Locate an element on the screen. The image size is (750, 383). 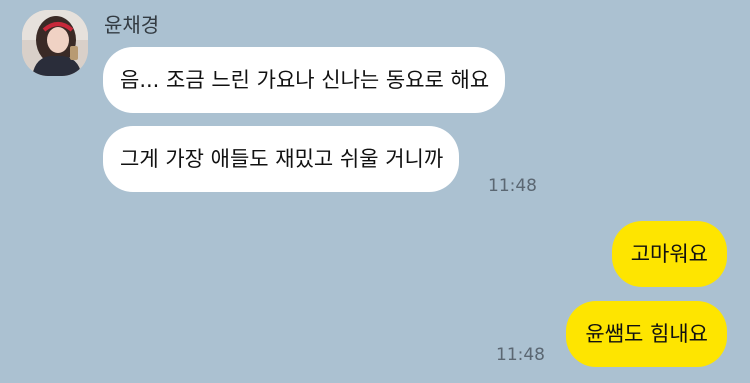
sender-avatar is located at coordinates (55, 43).